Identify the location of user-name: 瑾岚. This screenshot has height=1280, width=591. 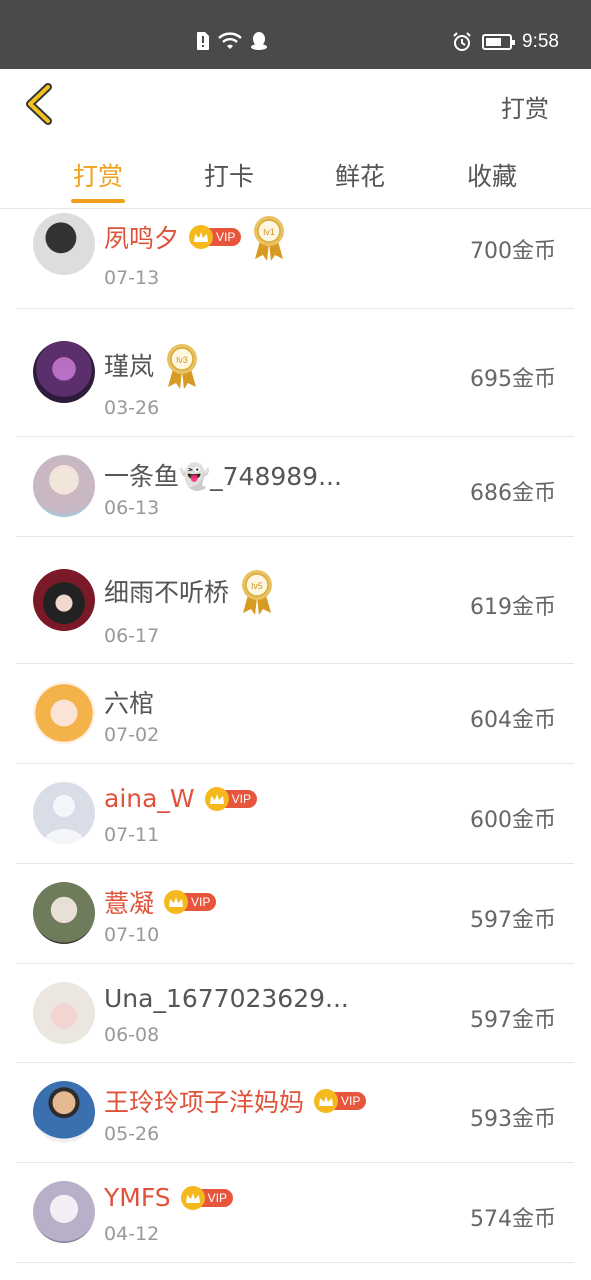
(129, 366).